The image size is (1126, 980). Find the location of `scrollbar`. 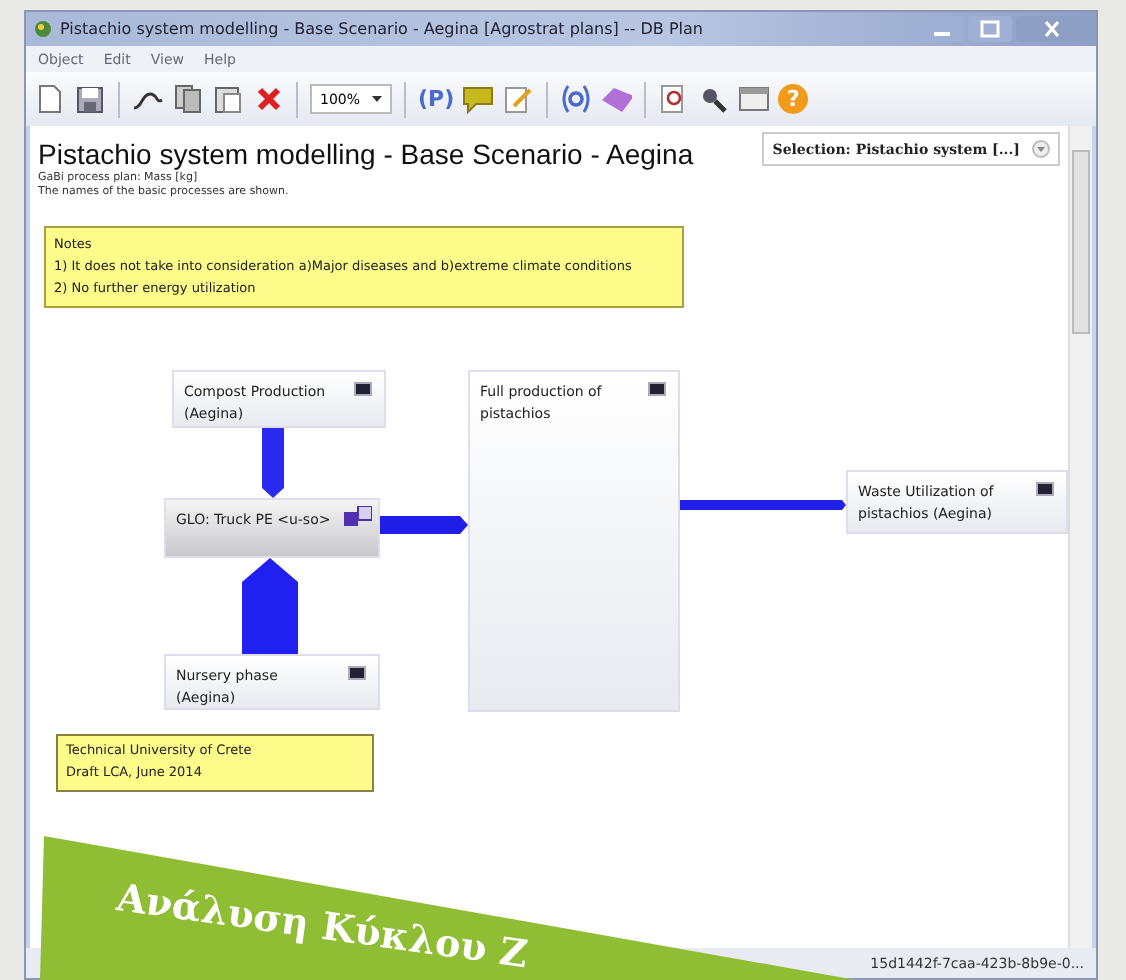

scrollbar is located at coordinates (1080, 537).